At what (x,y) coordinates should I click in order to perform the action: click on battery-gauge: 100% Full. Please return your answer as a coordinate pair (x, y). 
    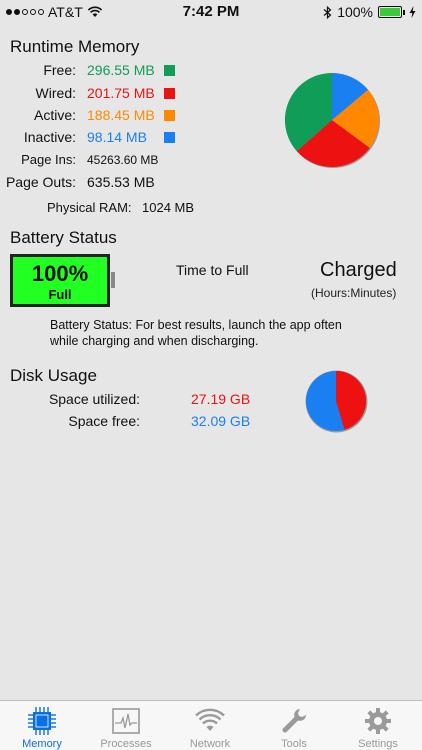
    Looking at the image, I should click on (60, 280).